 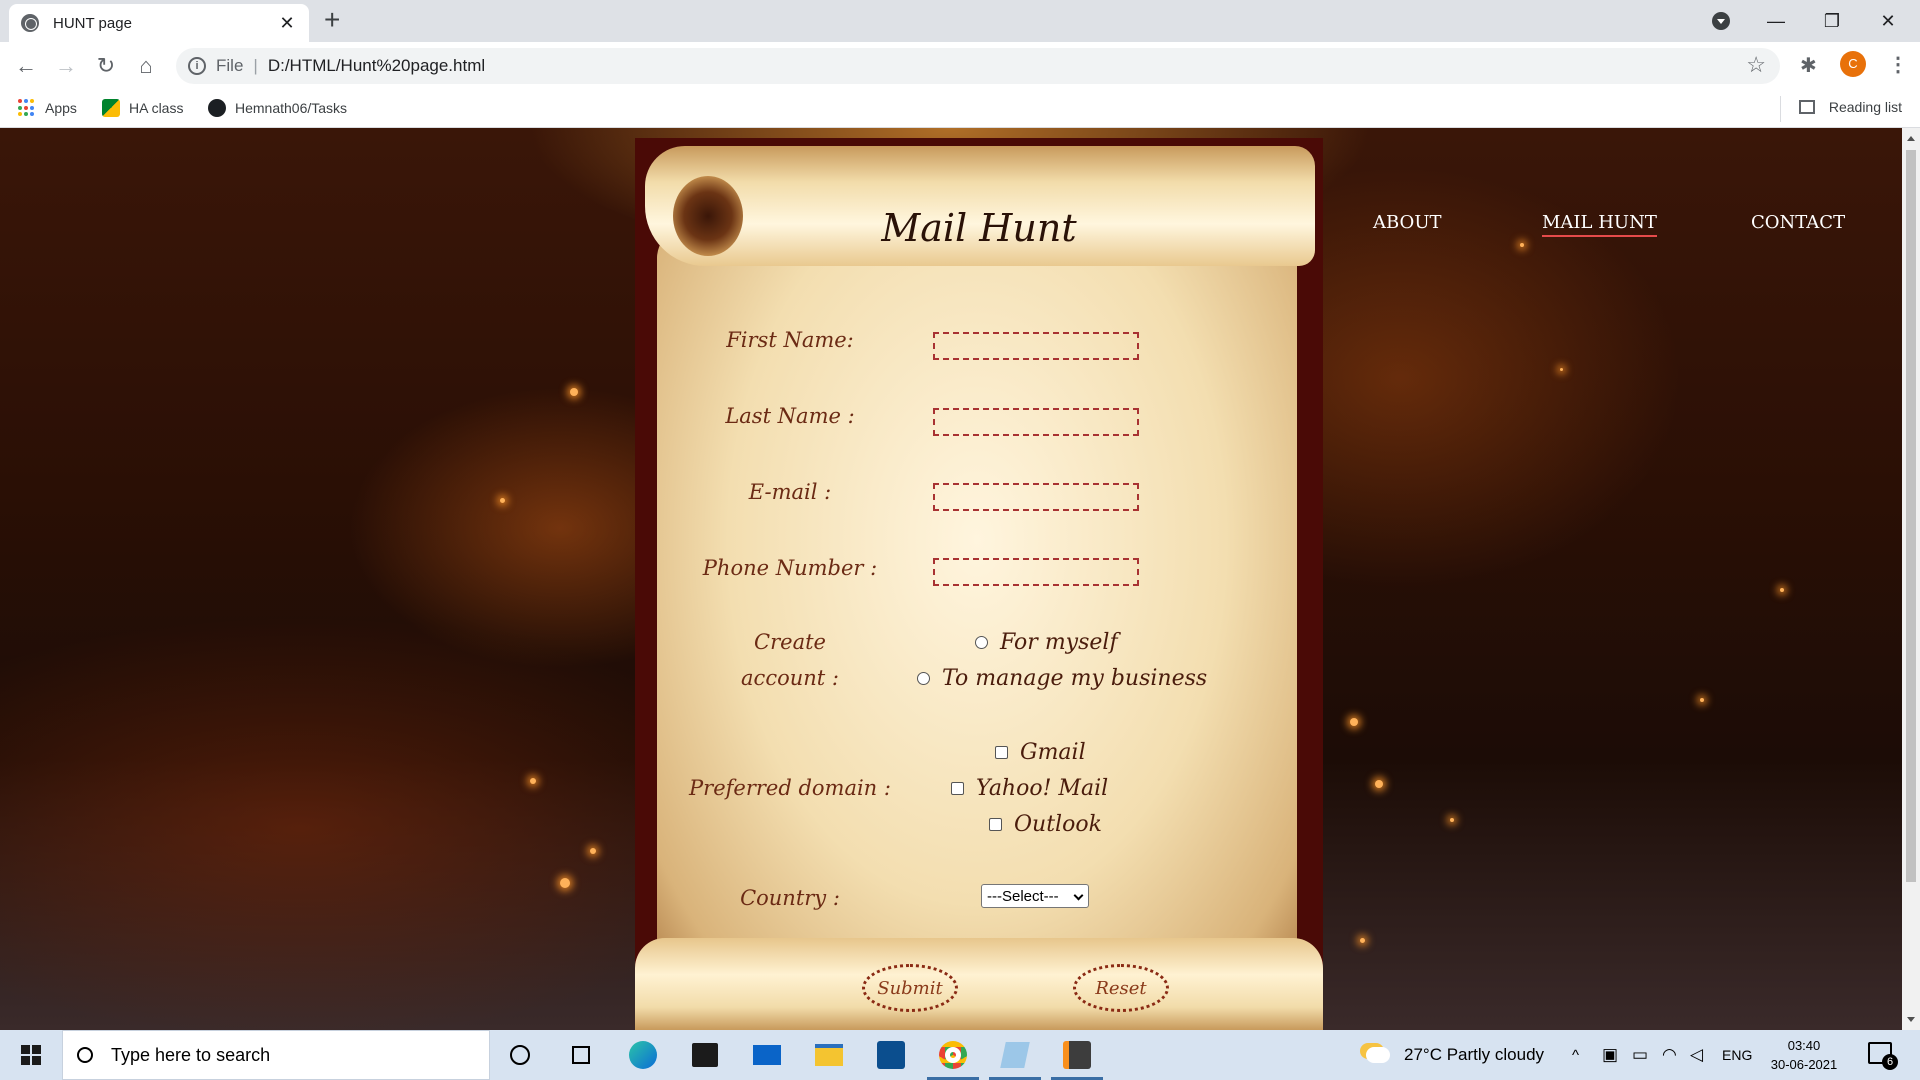 I want to click on url-scheme: File, so click(x=230, y=65).